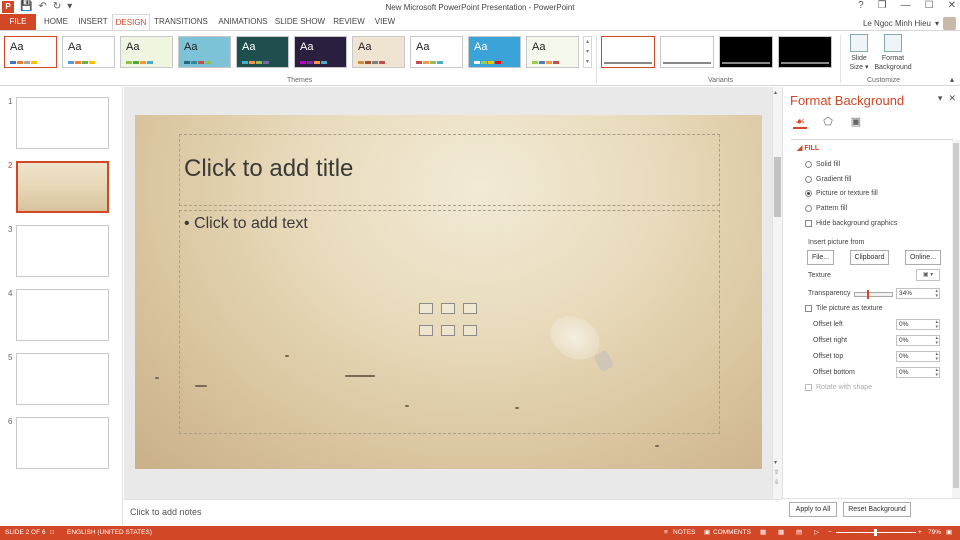 This screenshot has height=540, width=960. I want to click on reset-background-button: Reset Background, so click(877, 509).